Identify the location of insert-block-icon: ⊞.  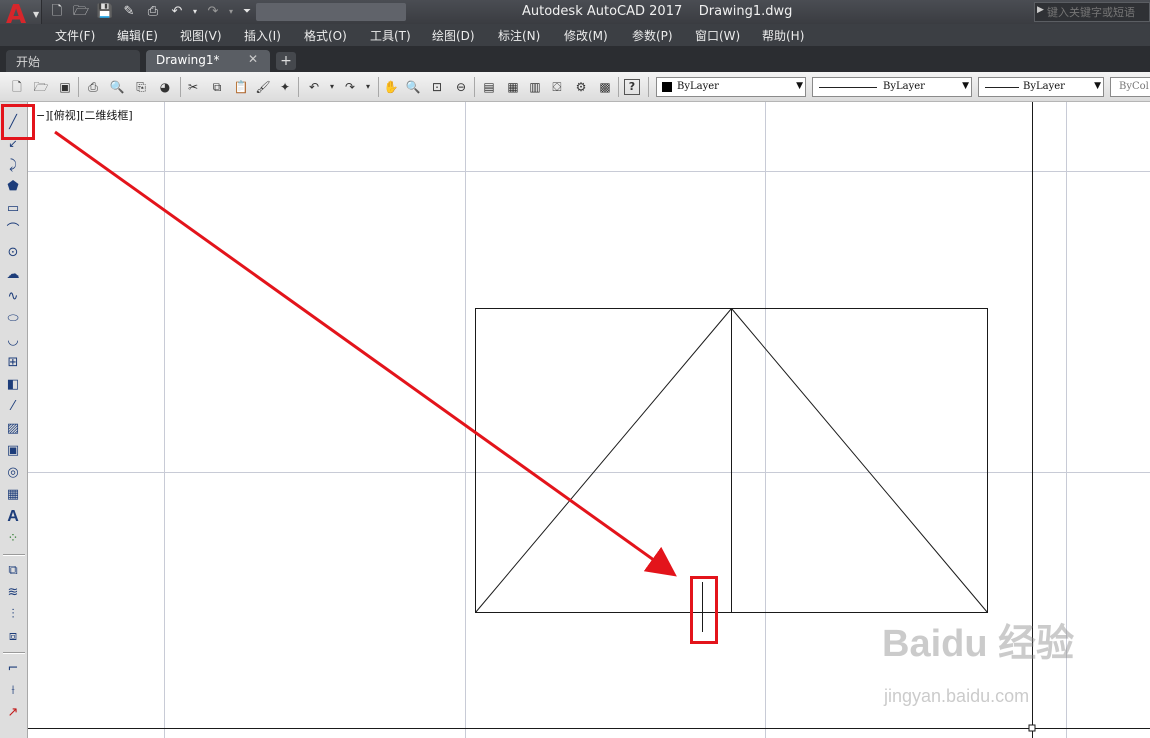
(13, 363).